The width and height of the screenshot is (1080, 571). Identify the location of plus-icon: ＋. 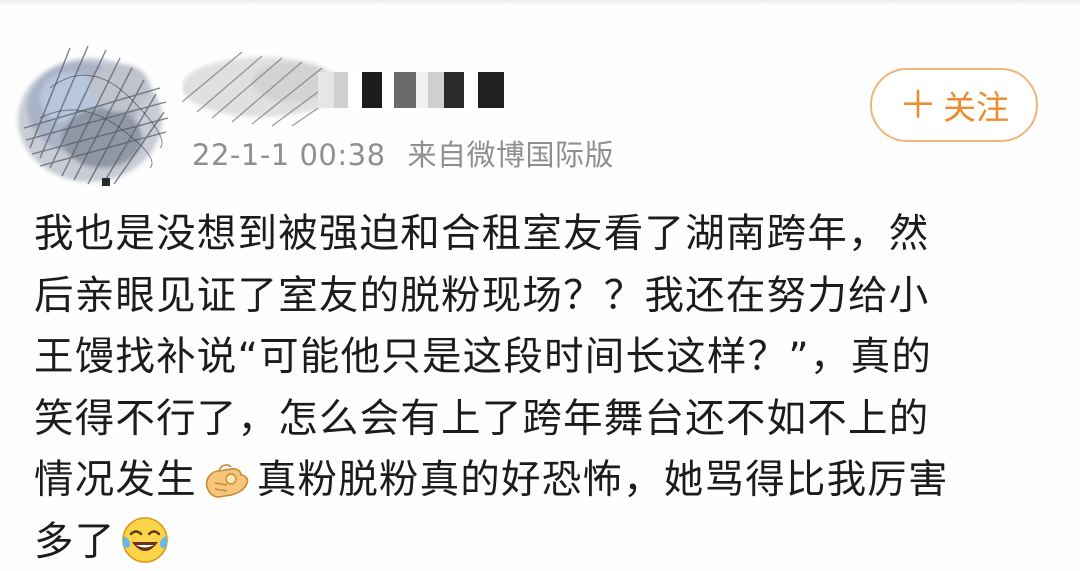
(917, 105).